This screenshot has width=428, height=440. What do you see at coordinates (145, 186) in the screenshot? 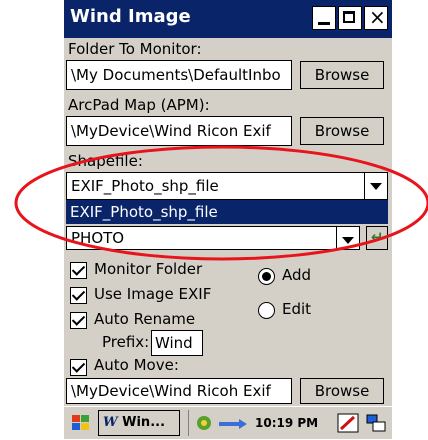
I see `shapefile-selected: EXIF_Photo_shp_file` at bounding box center [145, 186].